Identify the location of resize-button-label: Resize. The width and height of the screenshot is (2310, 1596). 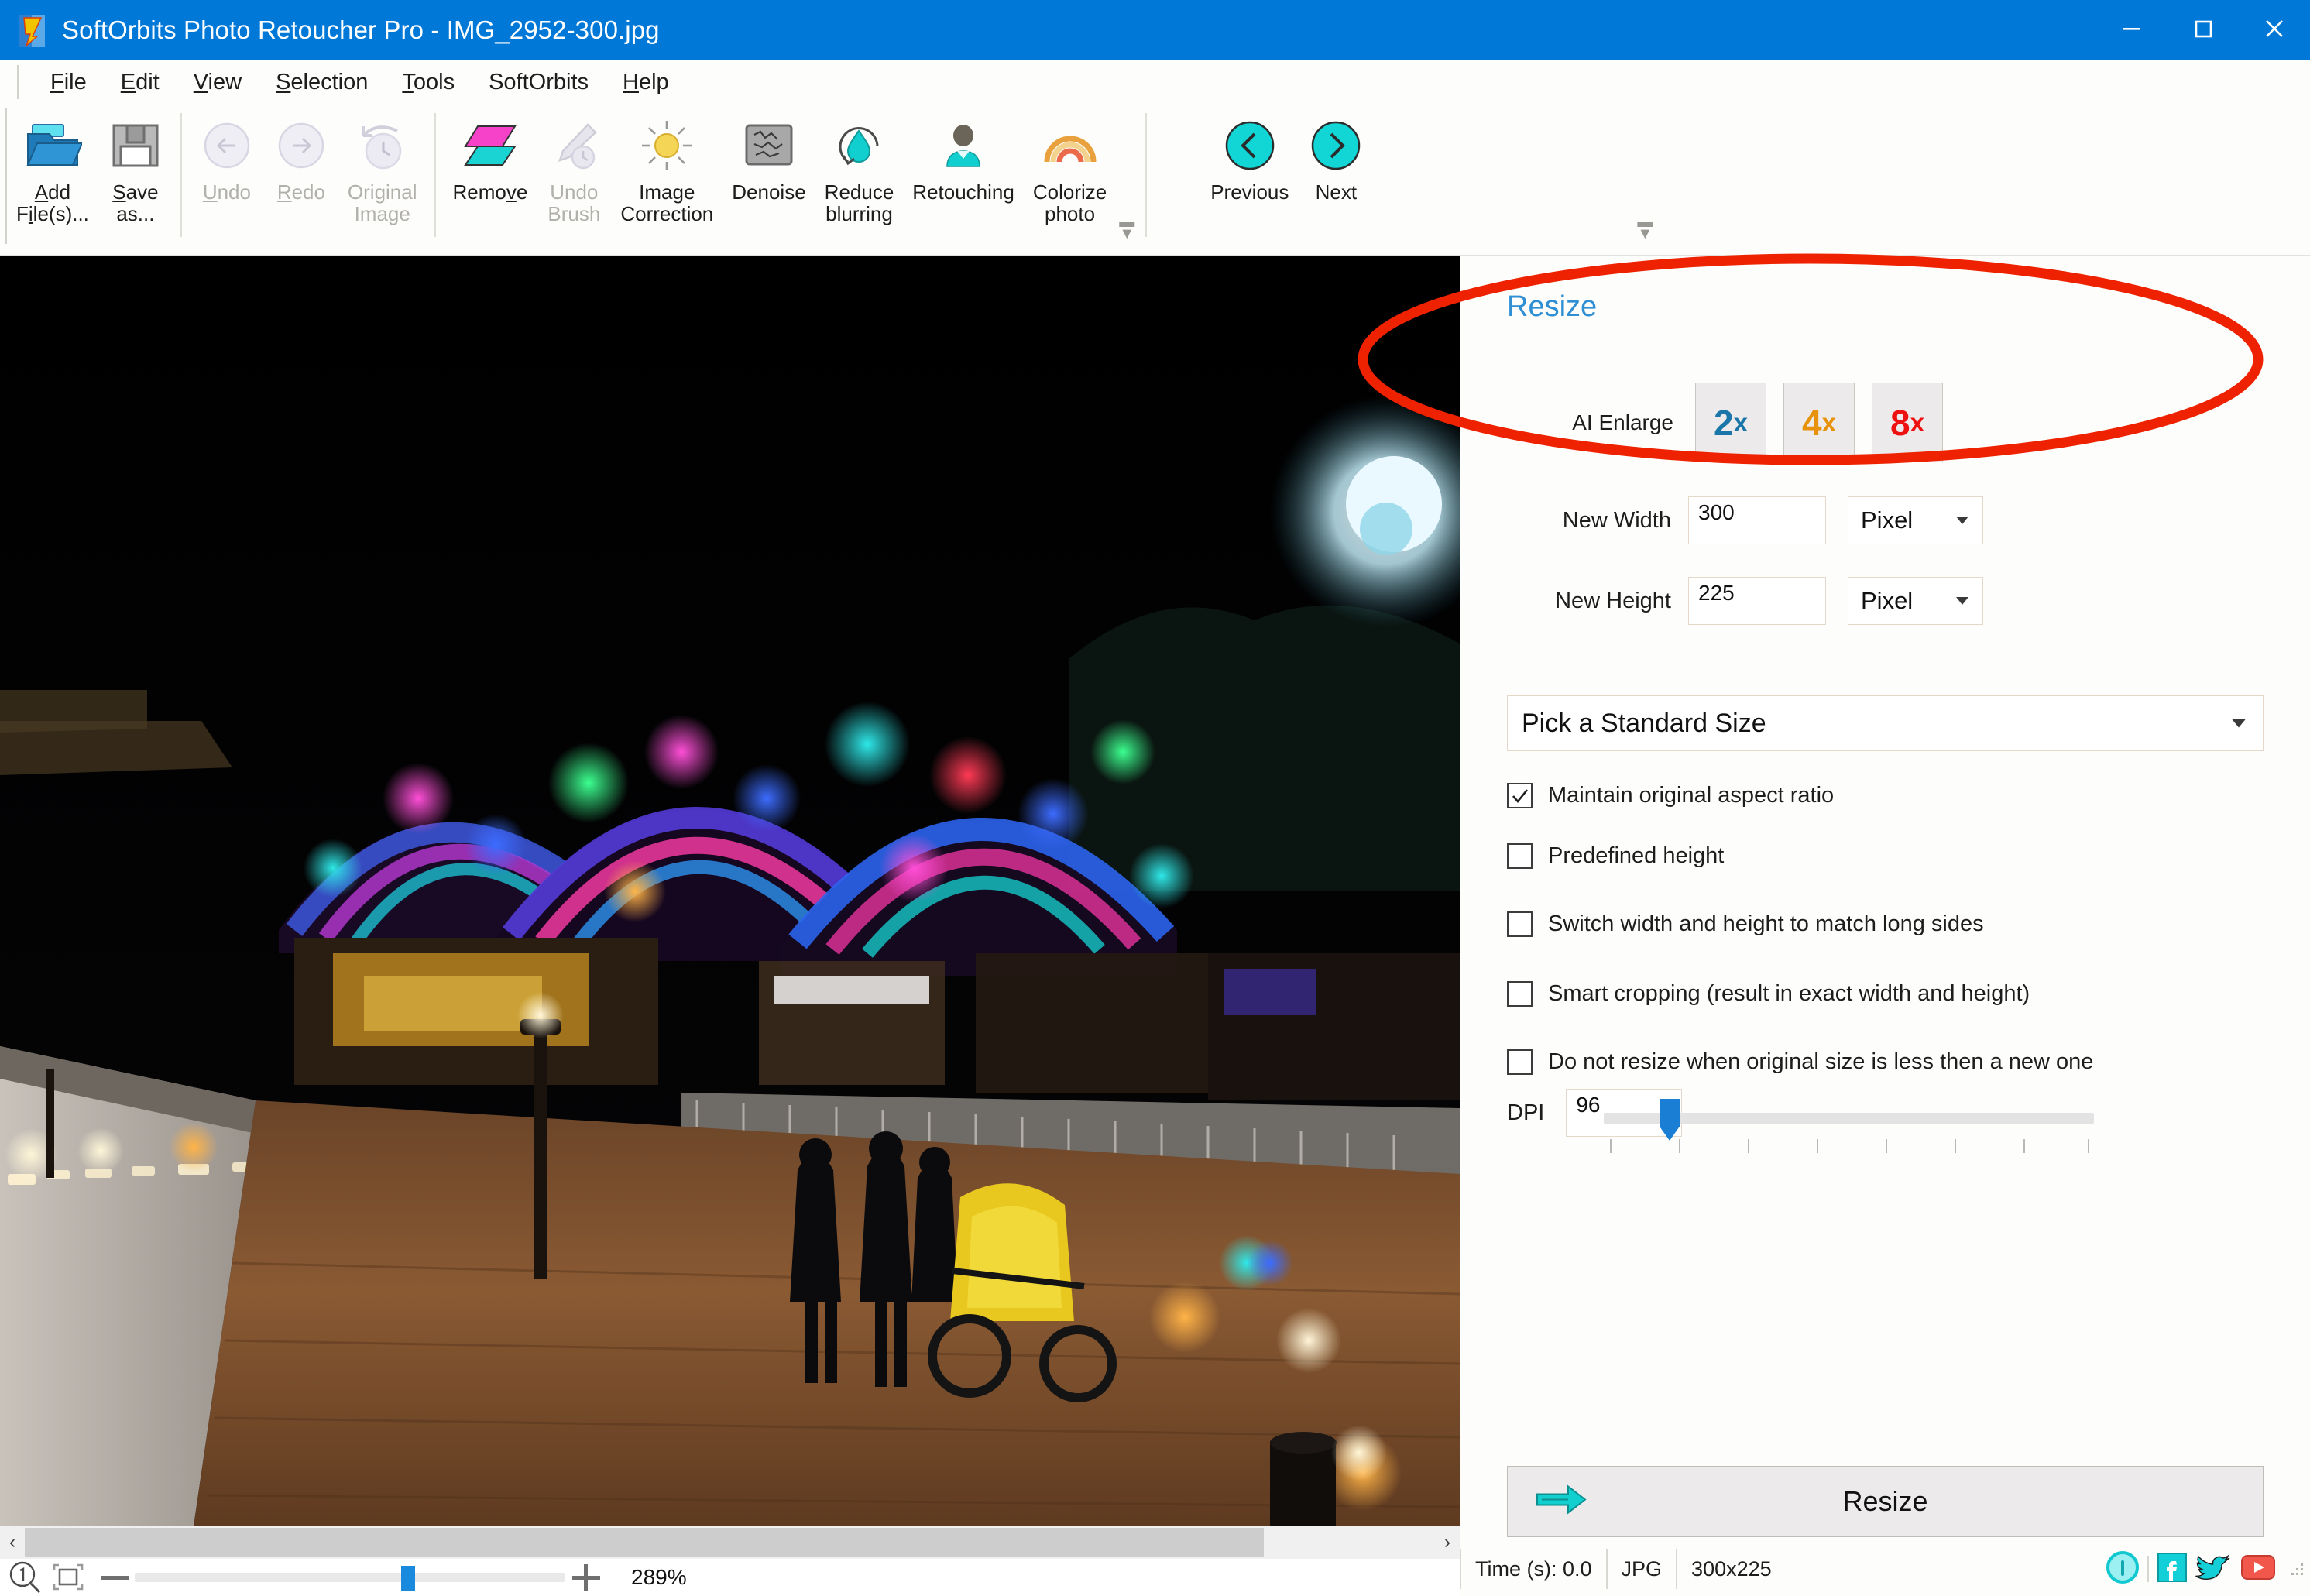
(1885, 1501).